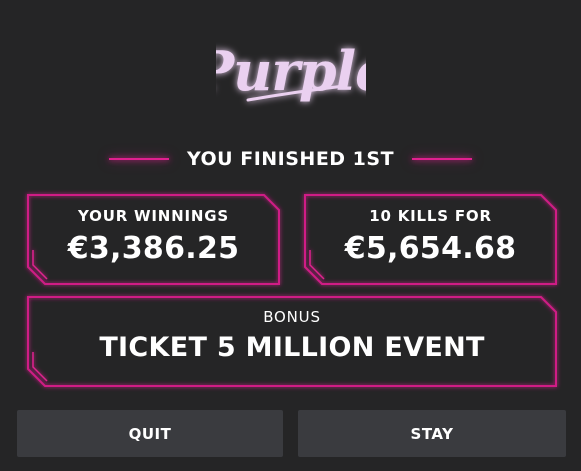 The image size is (581, 471). I want to click on headline-text: YOU FINISHED 1ST, so click(290, 159).